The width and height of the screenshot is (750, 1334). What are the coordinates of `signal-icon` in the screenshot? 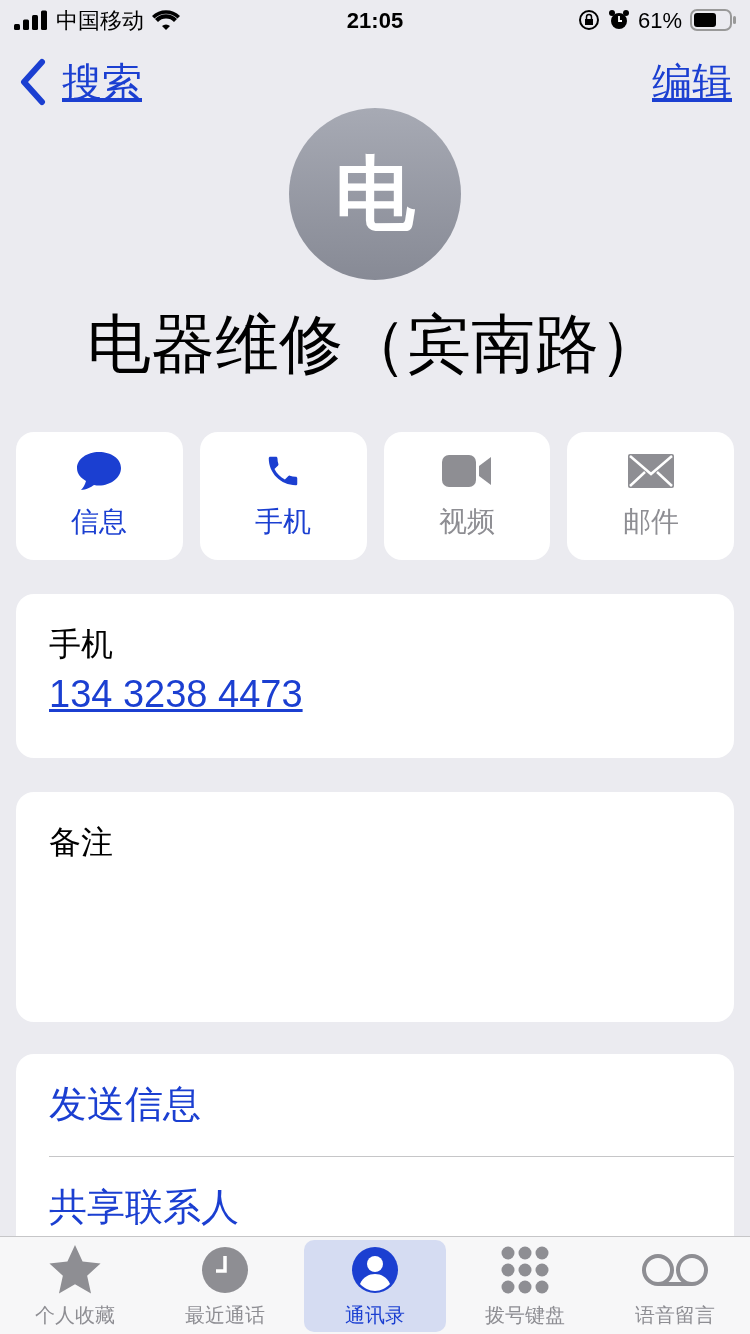 It's located at (31, 20).